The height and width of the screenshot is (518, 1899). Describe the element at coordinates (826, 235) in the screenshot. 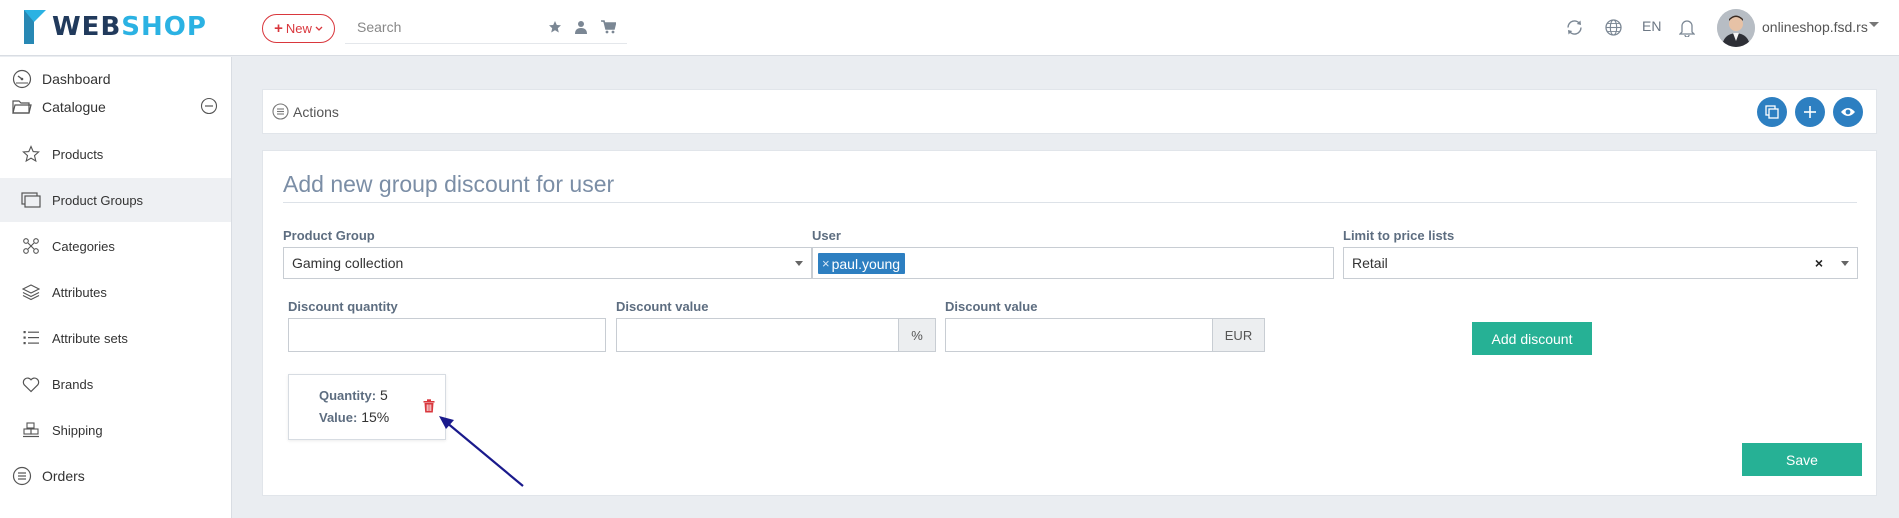

I see `user-label: User` at that location.